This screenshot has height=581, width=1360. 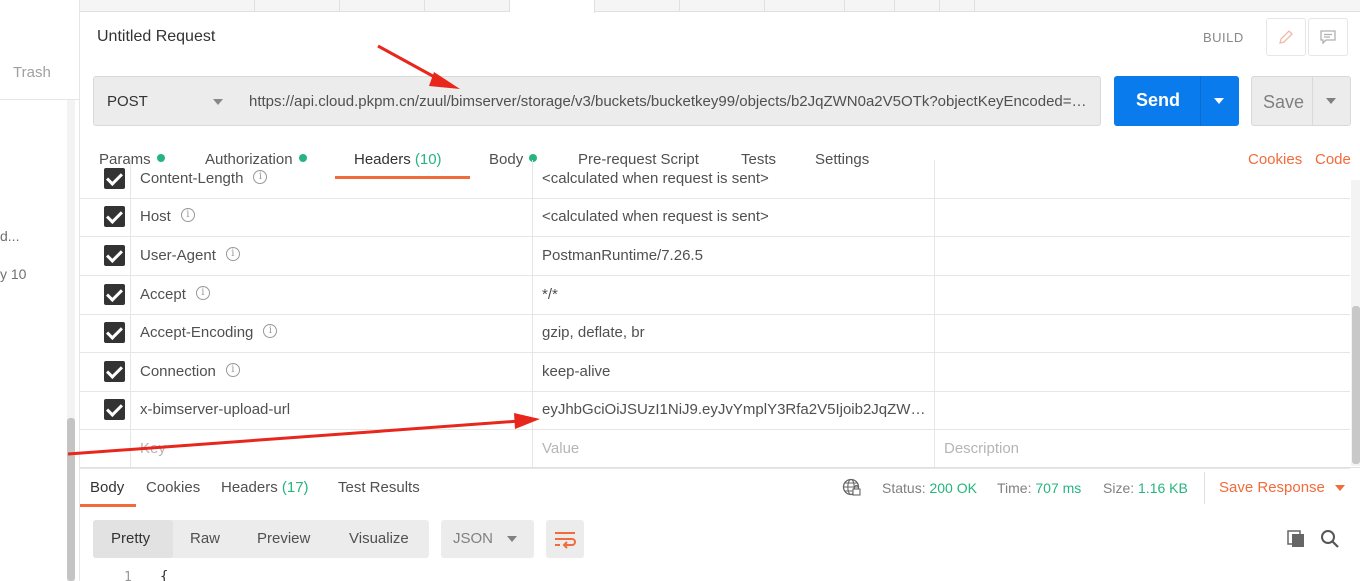 I want to click on header-key: Content-Length i, so click(x=204, y=178).